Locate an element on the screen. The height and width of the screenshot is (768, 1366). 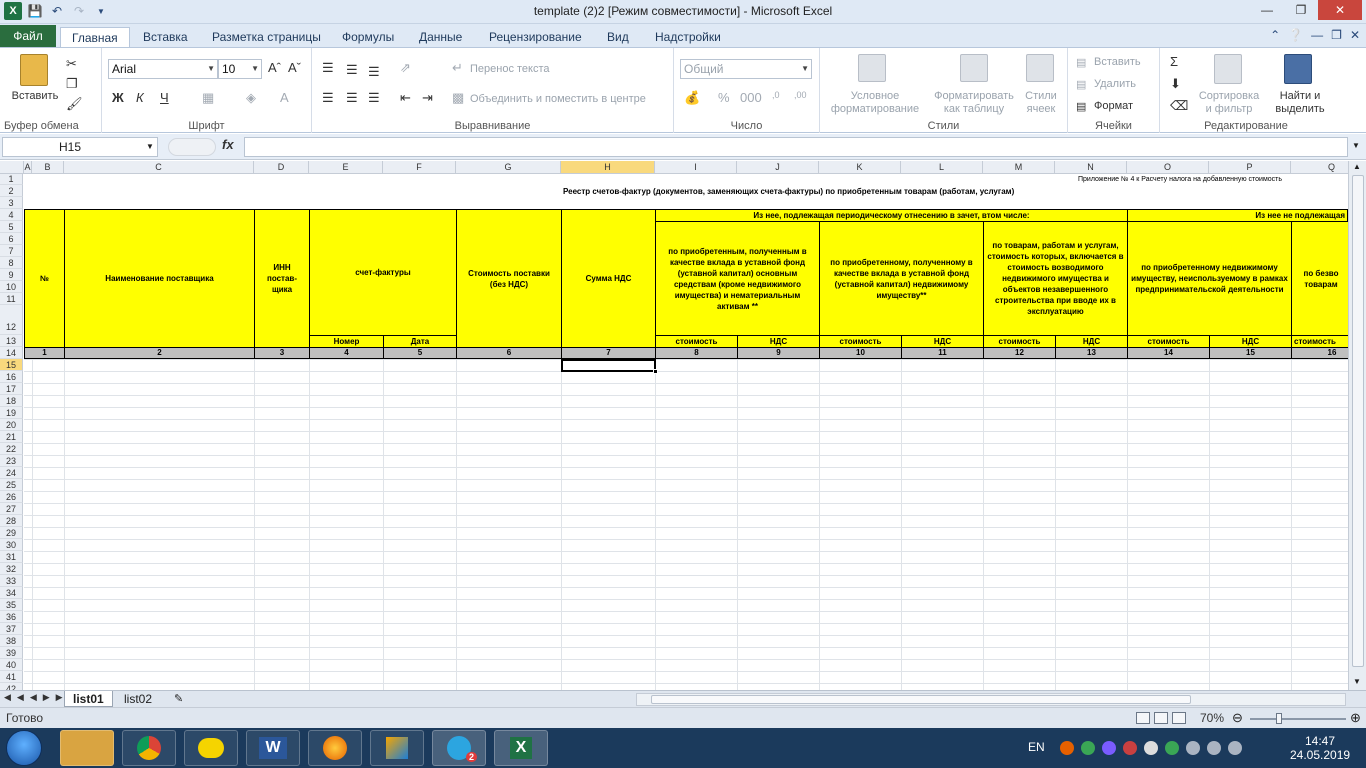
sketch-app-icon is located at coordinates (397, 748).